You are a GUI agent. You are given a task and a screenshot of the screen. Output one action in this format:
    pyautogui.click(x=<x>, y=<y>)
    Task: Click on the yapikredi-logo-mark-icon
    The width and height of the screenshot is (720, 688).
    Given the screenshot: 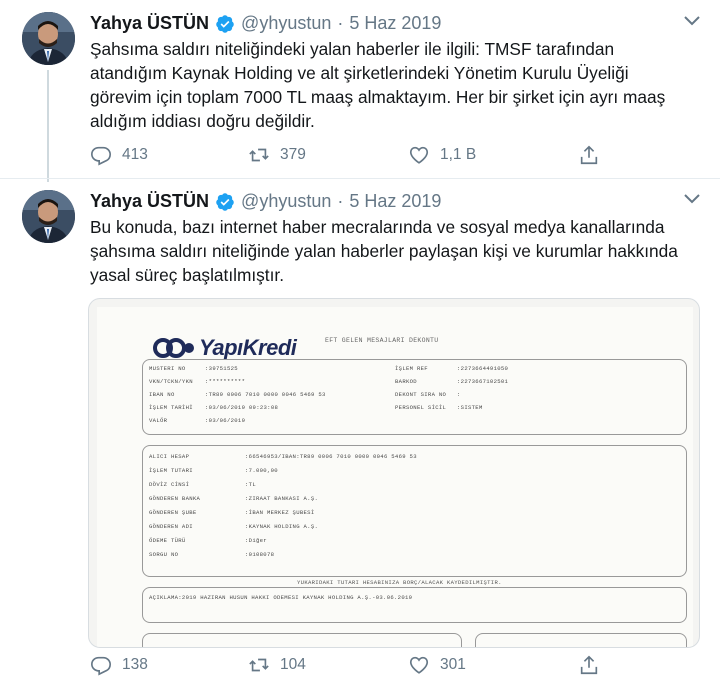 What is the action you would take?
    pyautogui.click(x=173, y=348)
    